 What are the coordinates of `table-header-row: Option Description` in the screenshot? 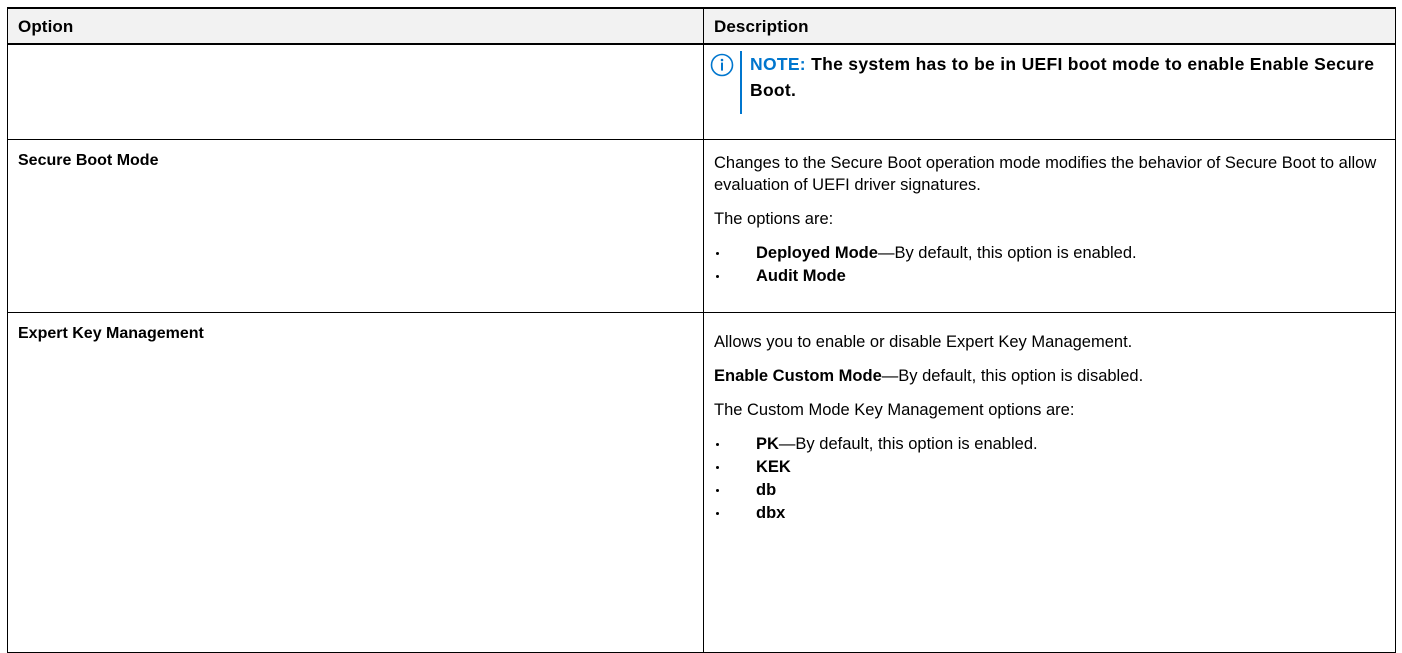 It's located at (701, 26).